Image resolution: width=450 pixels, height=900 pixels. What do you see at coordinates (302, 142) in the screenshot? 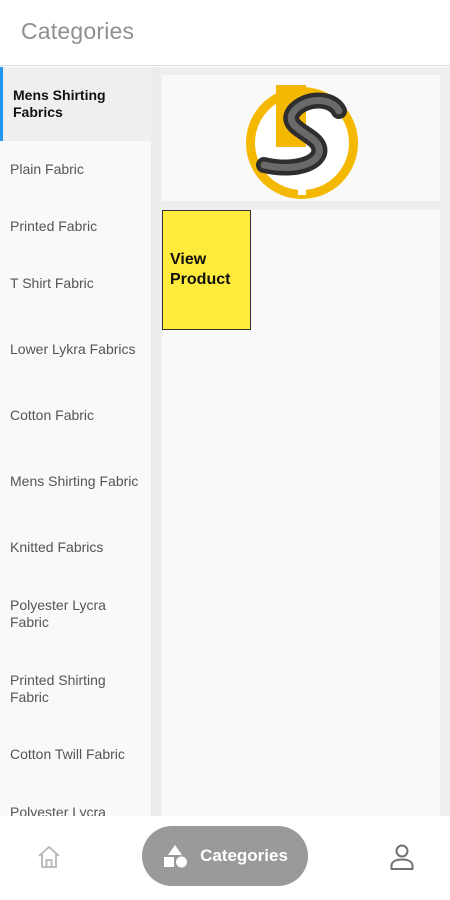
I see `s-brand-logo-icon` at bounding box center [302, 142].